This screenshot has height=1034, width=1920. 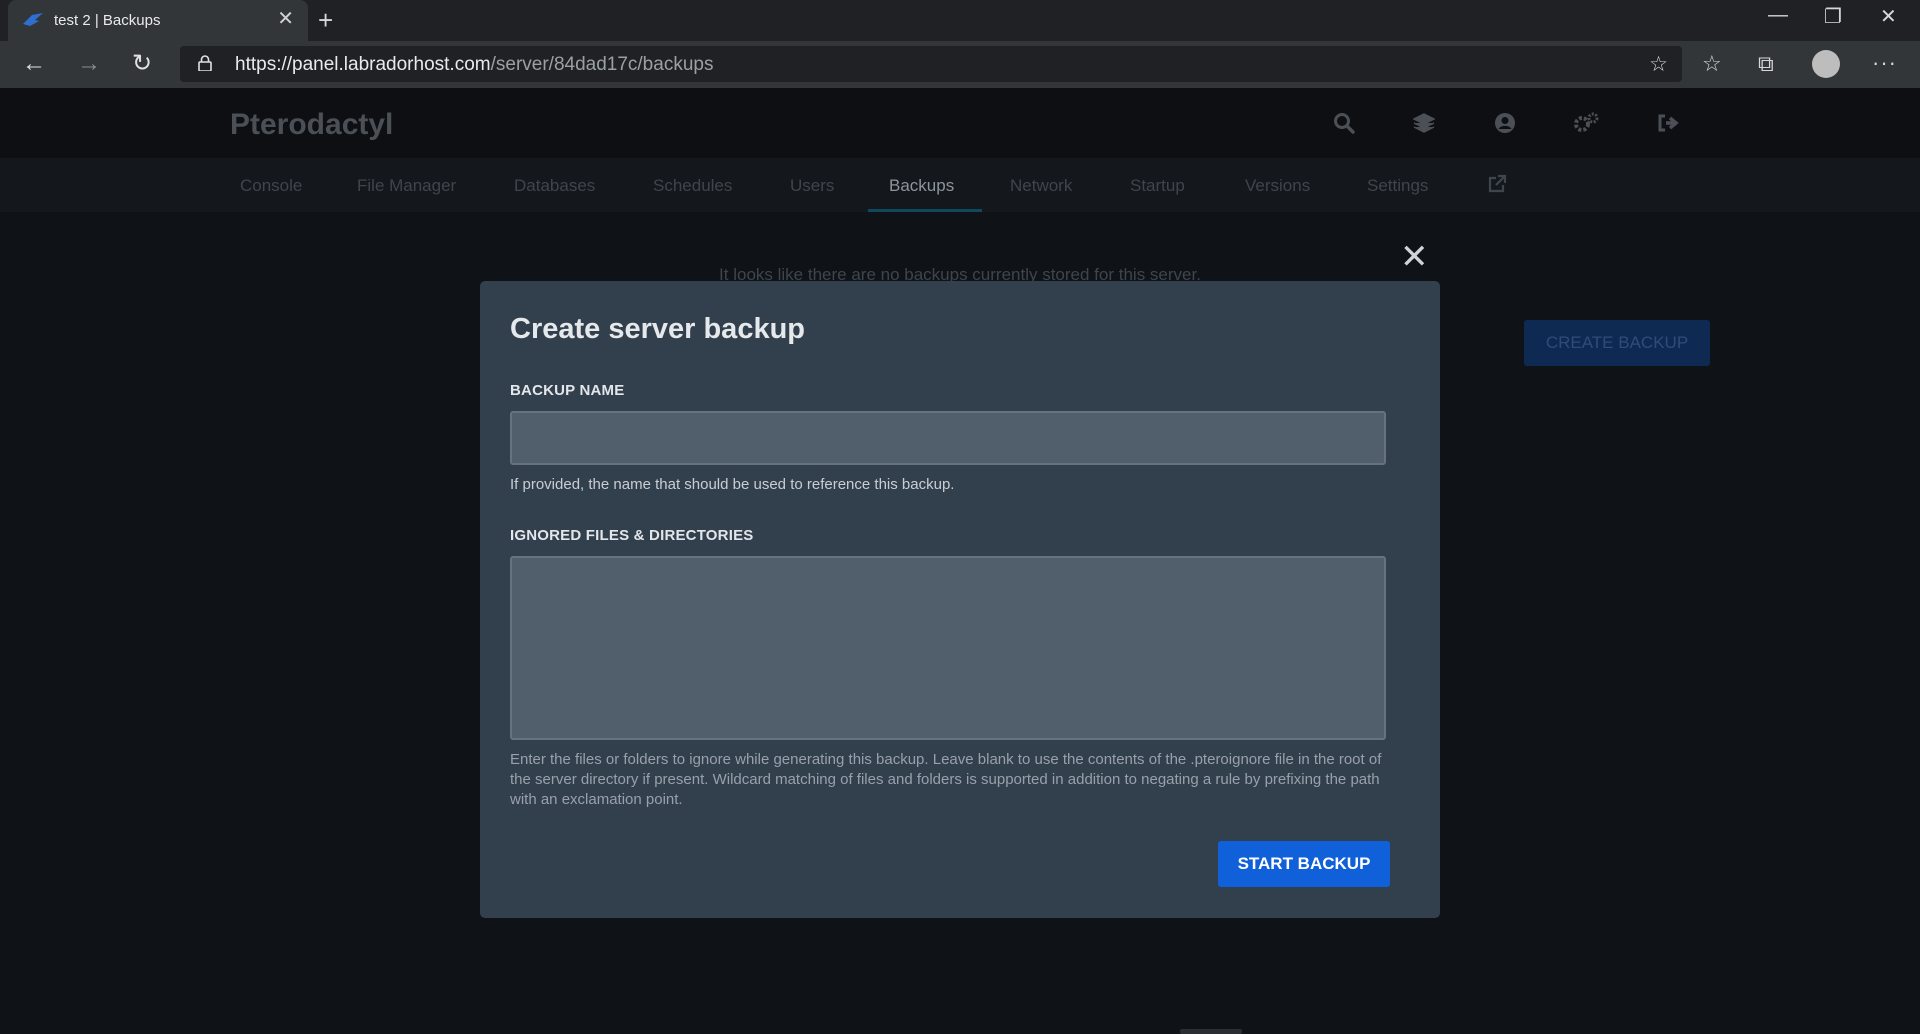 I want to click on pterodactyl-favicon-icon, so click(x=33, y=20).